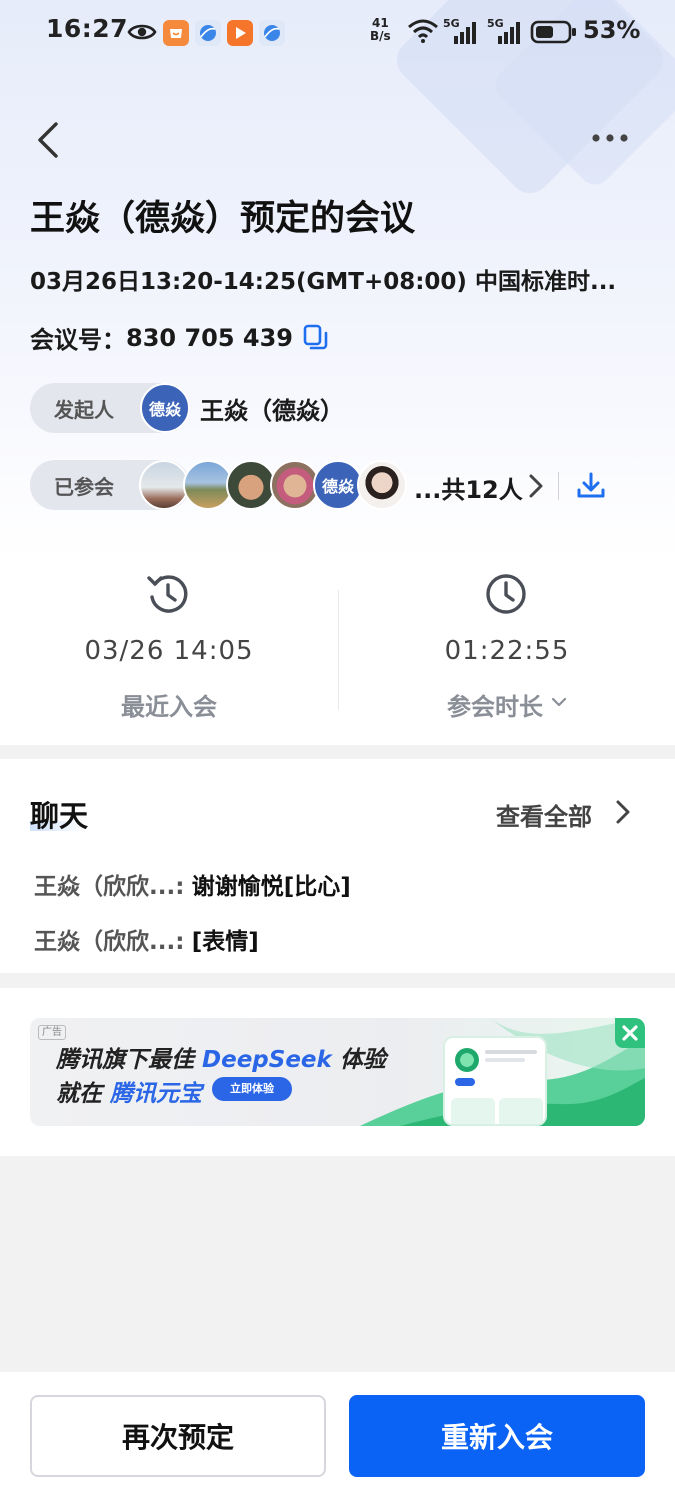  Describe the element at coordinates (223, 219) in the screenshot. I see `meeting-title: 王焱（德焱）预定的会议` at that location.